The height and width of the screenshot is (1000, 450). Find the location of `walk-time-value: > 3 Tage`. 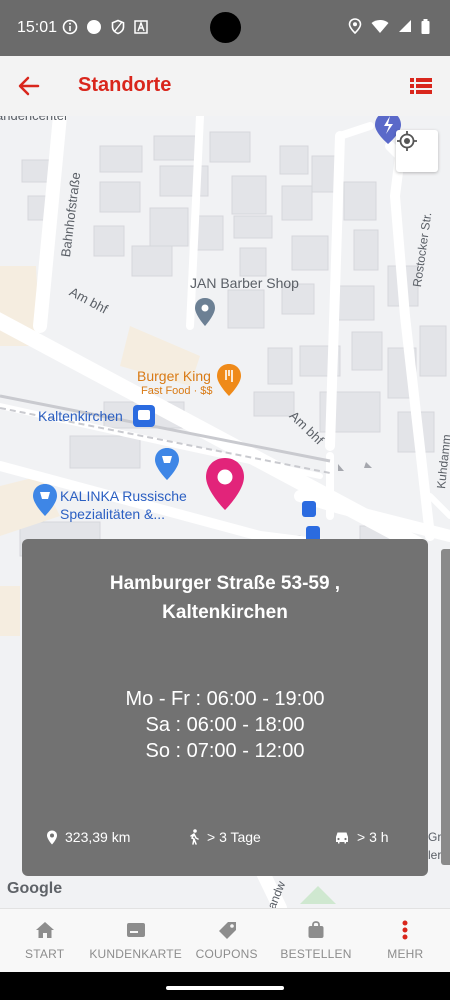

walk-time-value: > 3 Tage is located at coordinates (234, 837).